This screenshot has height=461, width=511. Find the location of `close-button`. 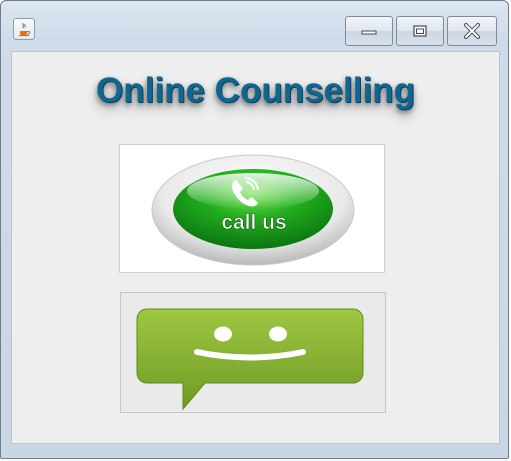

close-button is located at coordinates (472, 31).